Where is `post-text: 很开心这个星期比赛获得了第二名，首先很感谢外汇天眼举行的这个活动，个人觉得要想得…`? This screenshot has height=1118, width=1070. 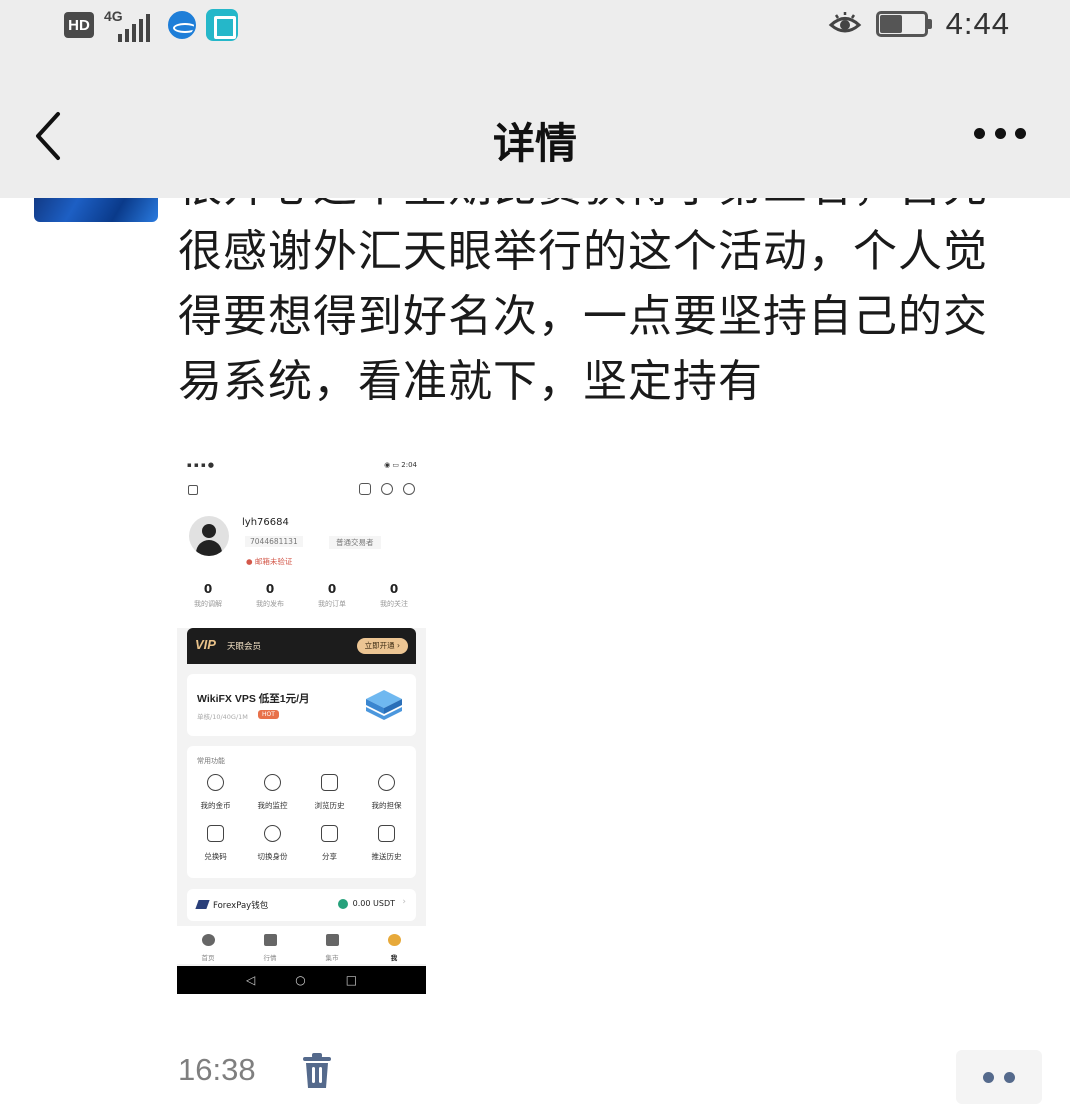
post-text: 很开心这个星期比赛获得了第二名，首先很感谢外汇天眼举行的这个活动，个人觉得要想得… is located at coordinates (583, 302).